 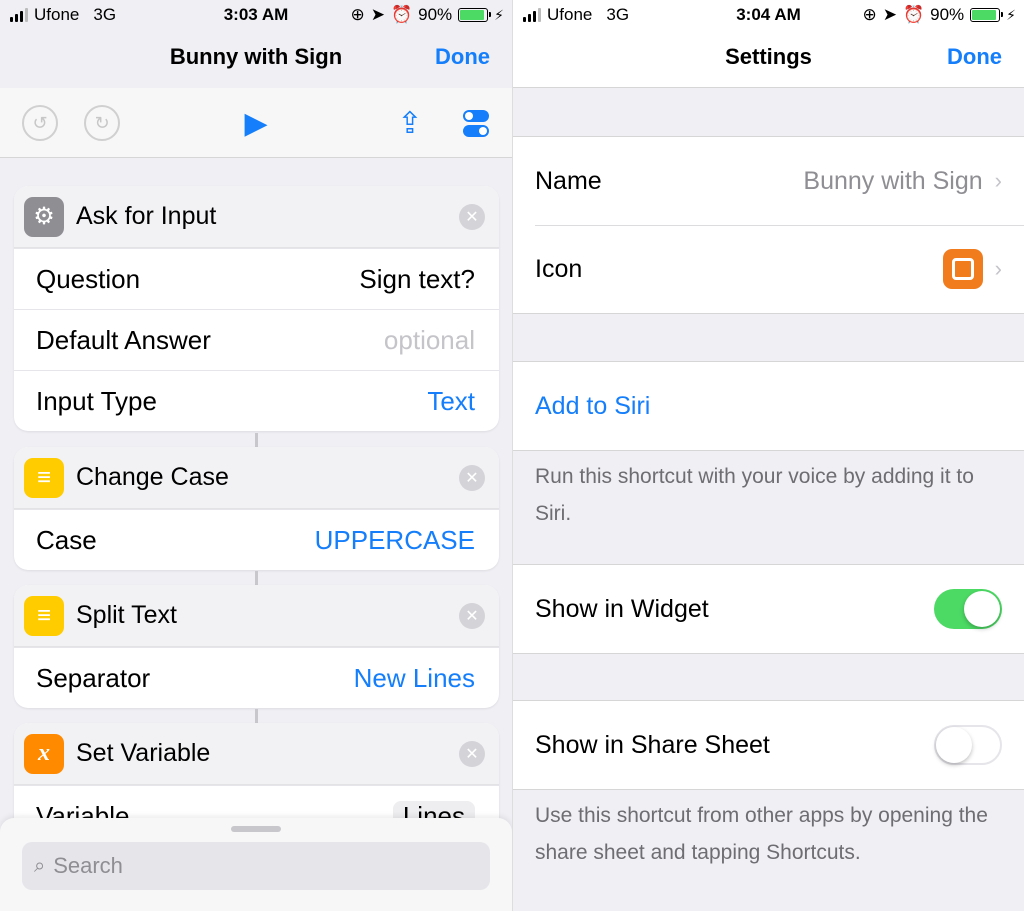 I want to click on settings-group-general: Name Bunny with Sign › Icon ›, so click(x=768, y=225).